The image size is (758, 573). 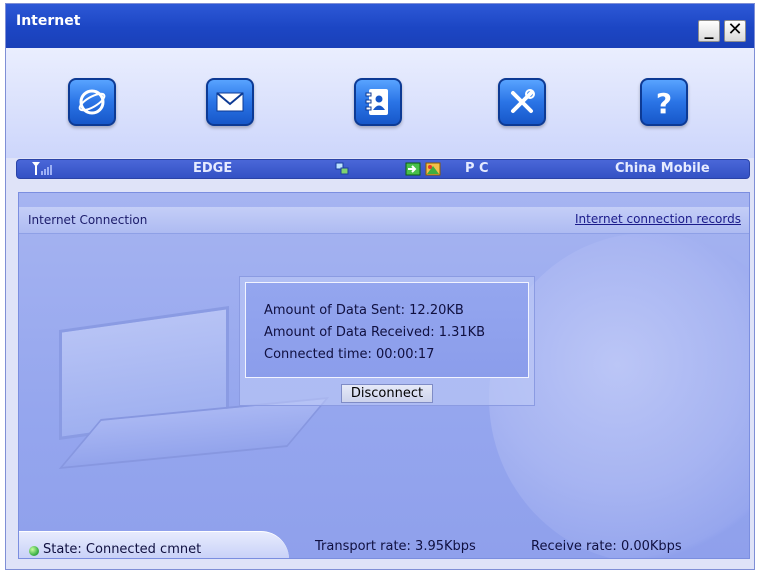 I want to click on contacts-button, so click(x=378, y=102).